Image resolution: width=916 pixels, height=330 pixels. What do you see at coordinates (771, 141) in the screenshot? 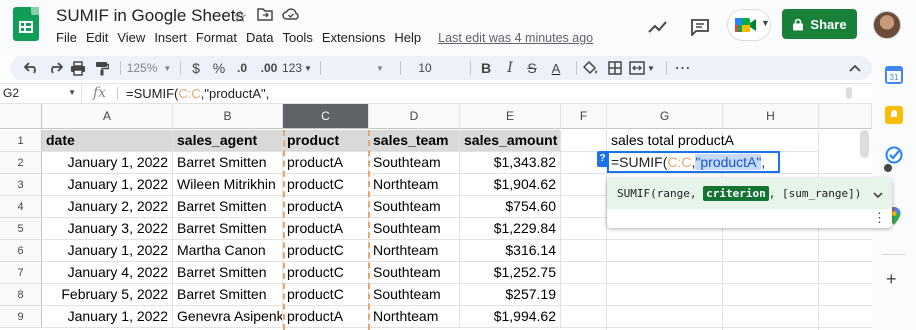
I see `cell-h1` at bounding box center [771, 141].